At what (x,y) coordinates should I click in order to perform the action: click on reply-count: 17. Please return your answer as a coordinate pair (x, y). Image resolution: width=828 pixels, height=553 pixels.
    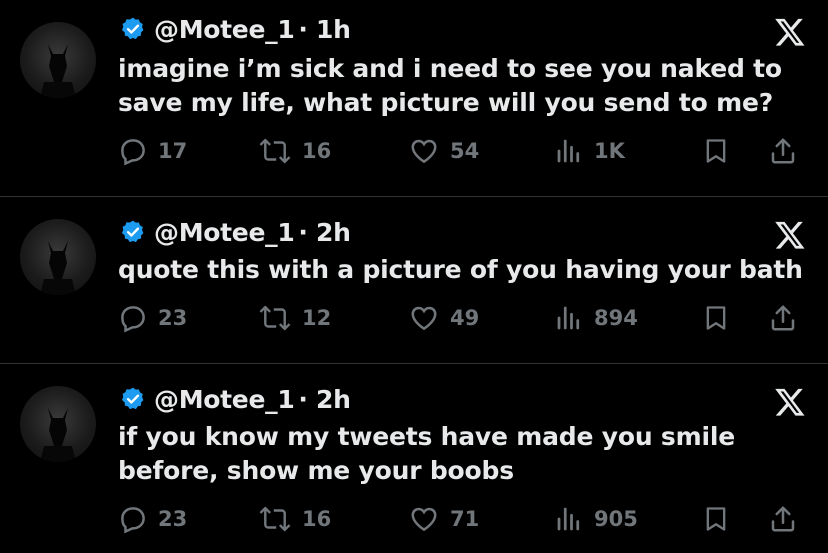
    Looking at the image, I should click on (173, 151).